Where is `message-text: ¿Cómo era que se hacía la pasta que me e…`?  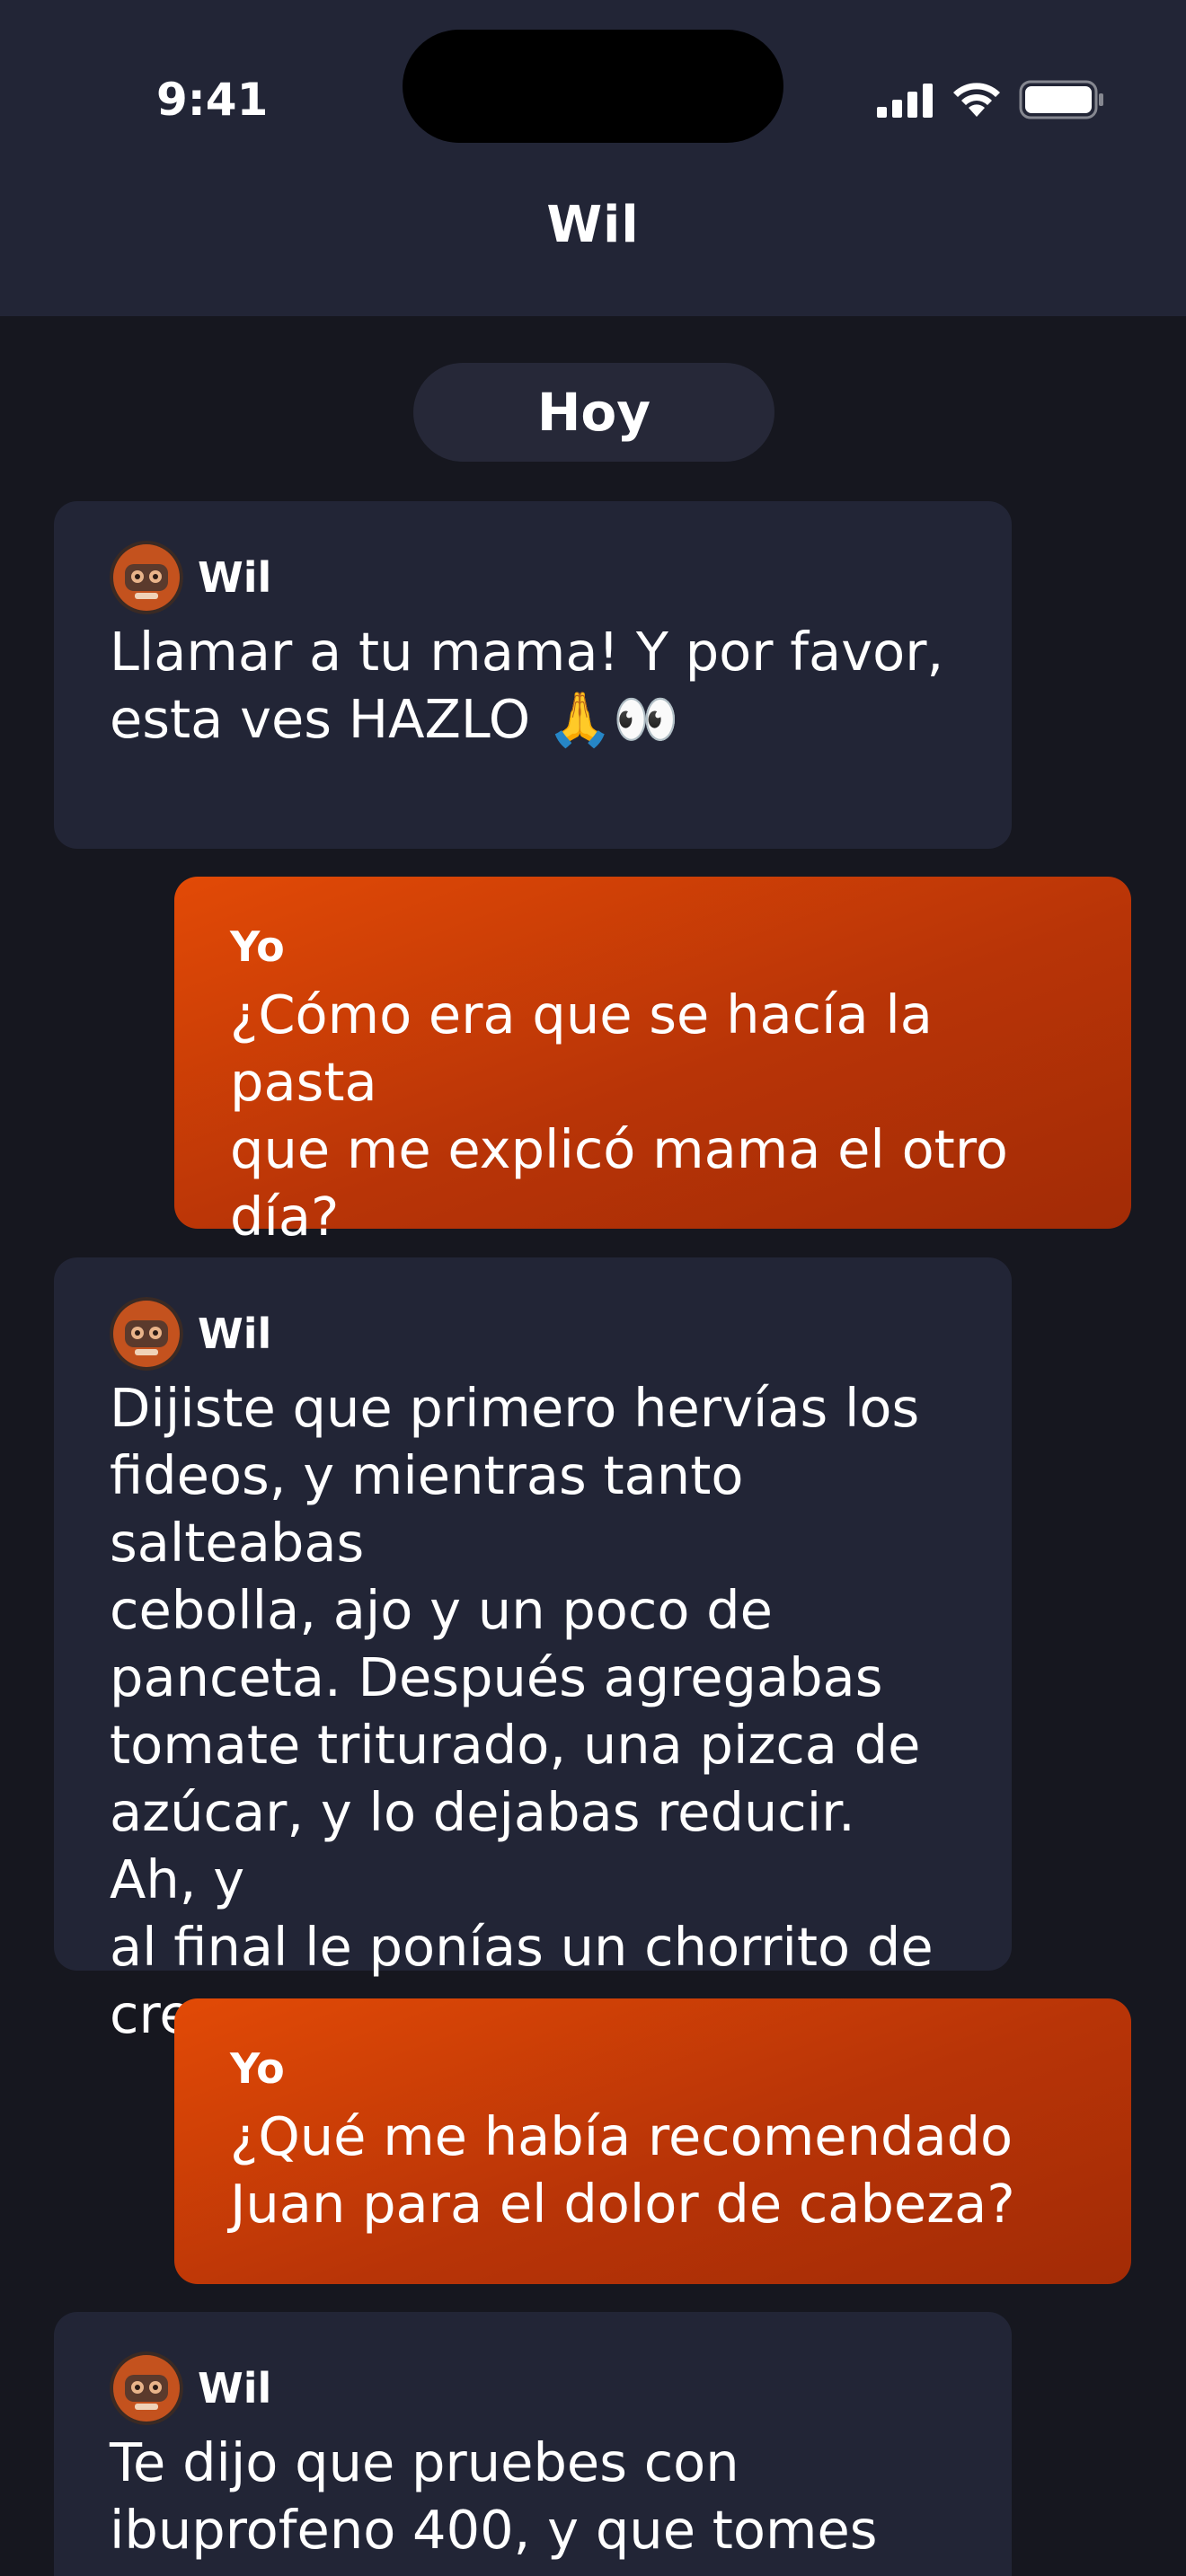 message-text: ¿Cómo era que se hacía la pasta que me e… is located at coordinates (619, 1116).